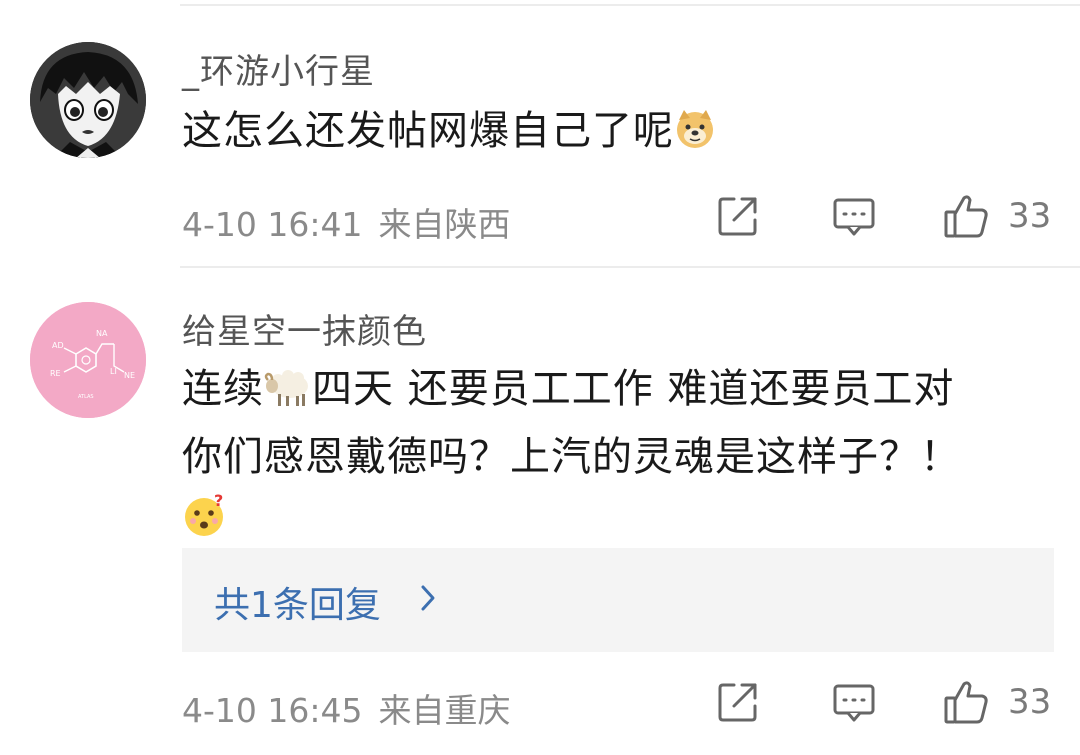 This screenshot has width=1080, height=755. What do you see at coordinates (428, 598) in the screenshot?
I see `chevron-right-icon` at bounding box center [428, 598].